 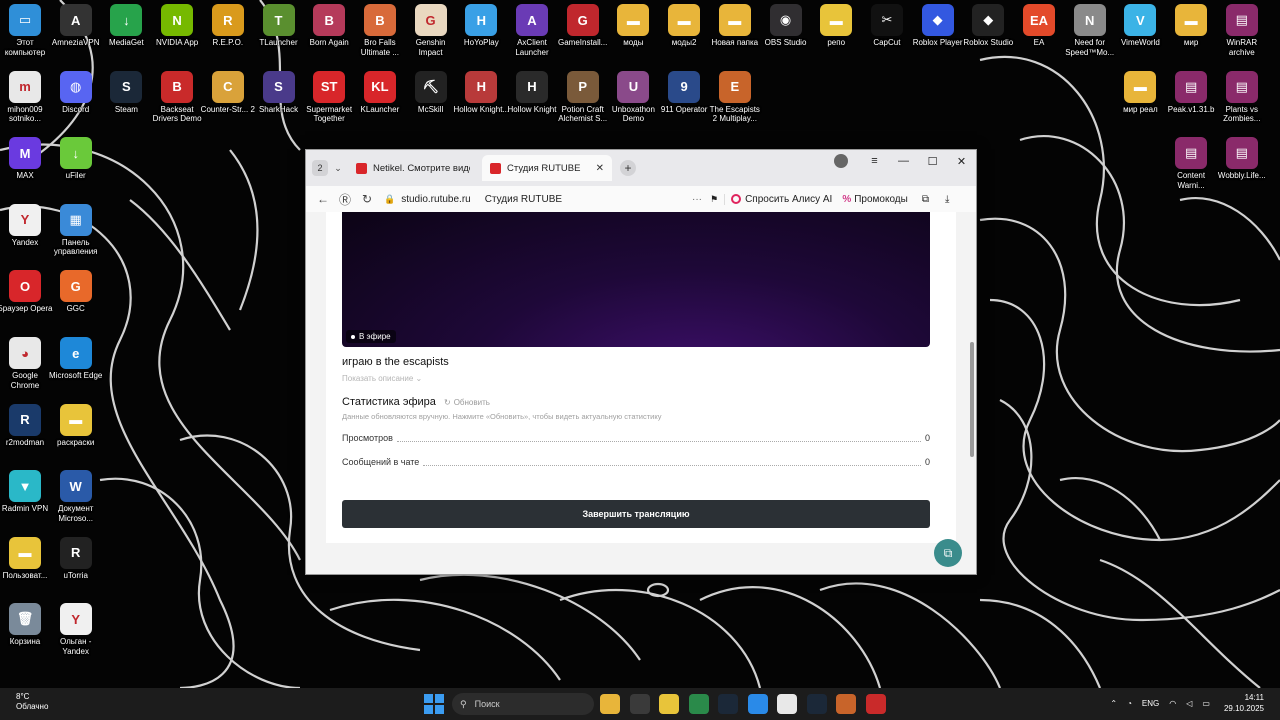 I want to click on volume-icon: ◁, so click(x=1189, y=703).